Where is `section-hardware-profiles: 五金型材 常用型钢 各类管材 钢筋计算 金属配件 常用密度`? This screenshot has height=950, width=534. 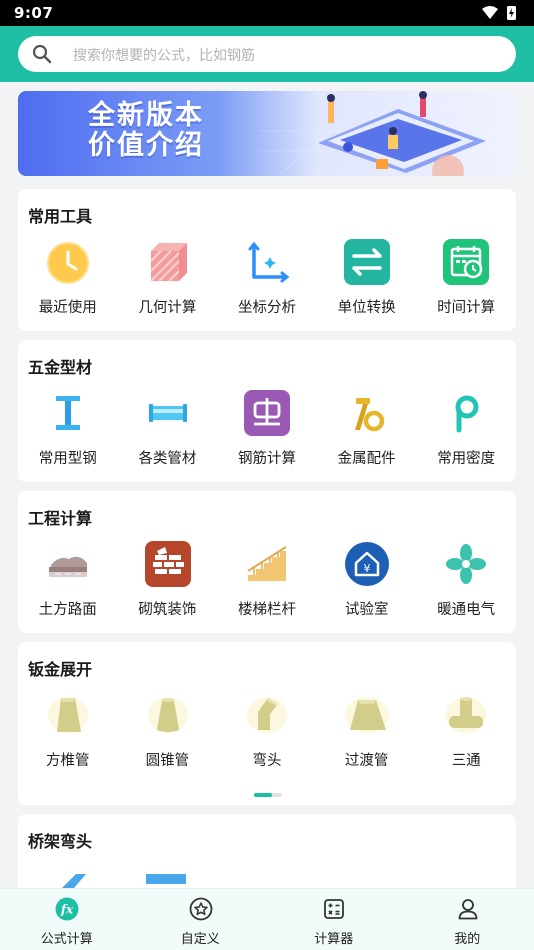
section-hardware-profiles: 五金型材 常用型钢 各类管材 钢筋计算 金属配件 常用密度 is located at coordinates (267, 411).